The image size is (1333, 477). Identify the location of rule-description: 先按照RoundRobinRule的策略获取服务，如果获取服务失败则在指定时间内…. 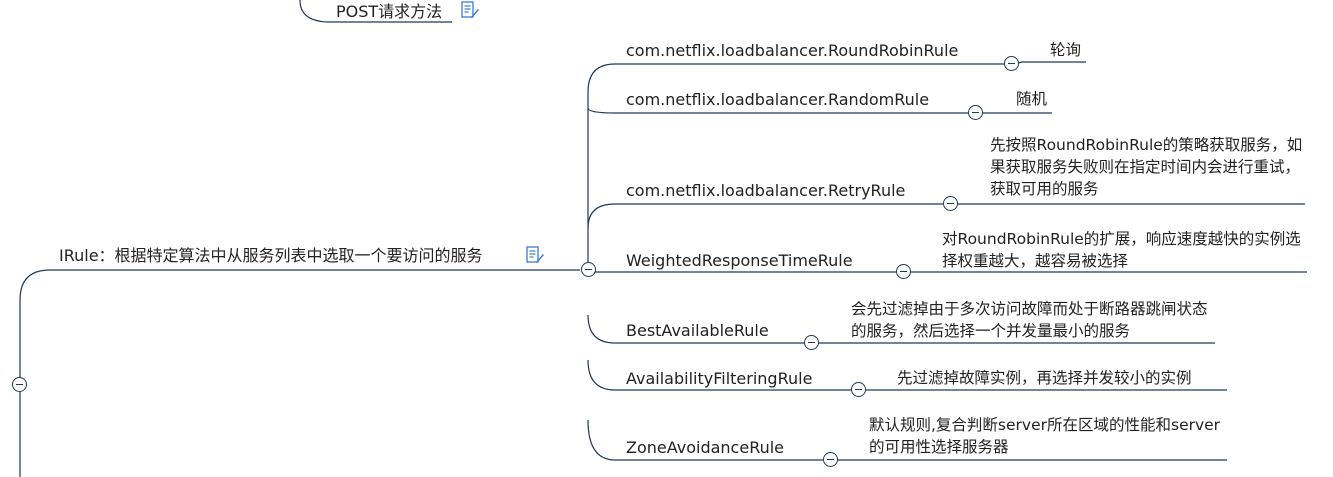
(1149, 167).